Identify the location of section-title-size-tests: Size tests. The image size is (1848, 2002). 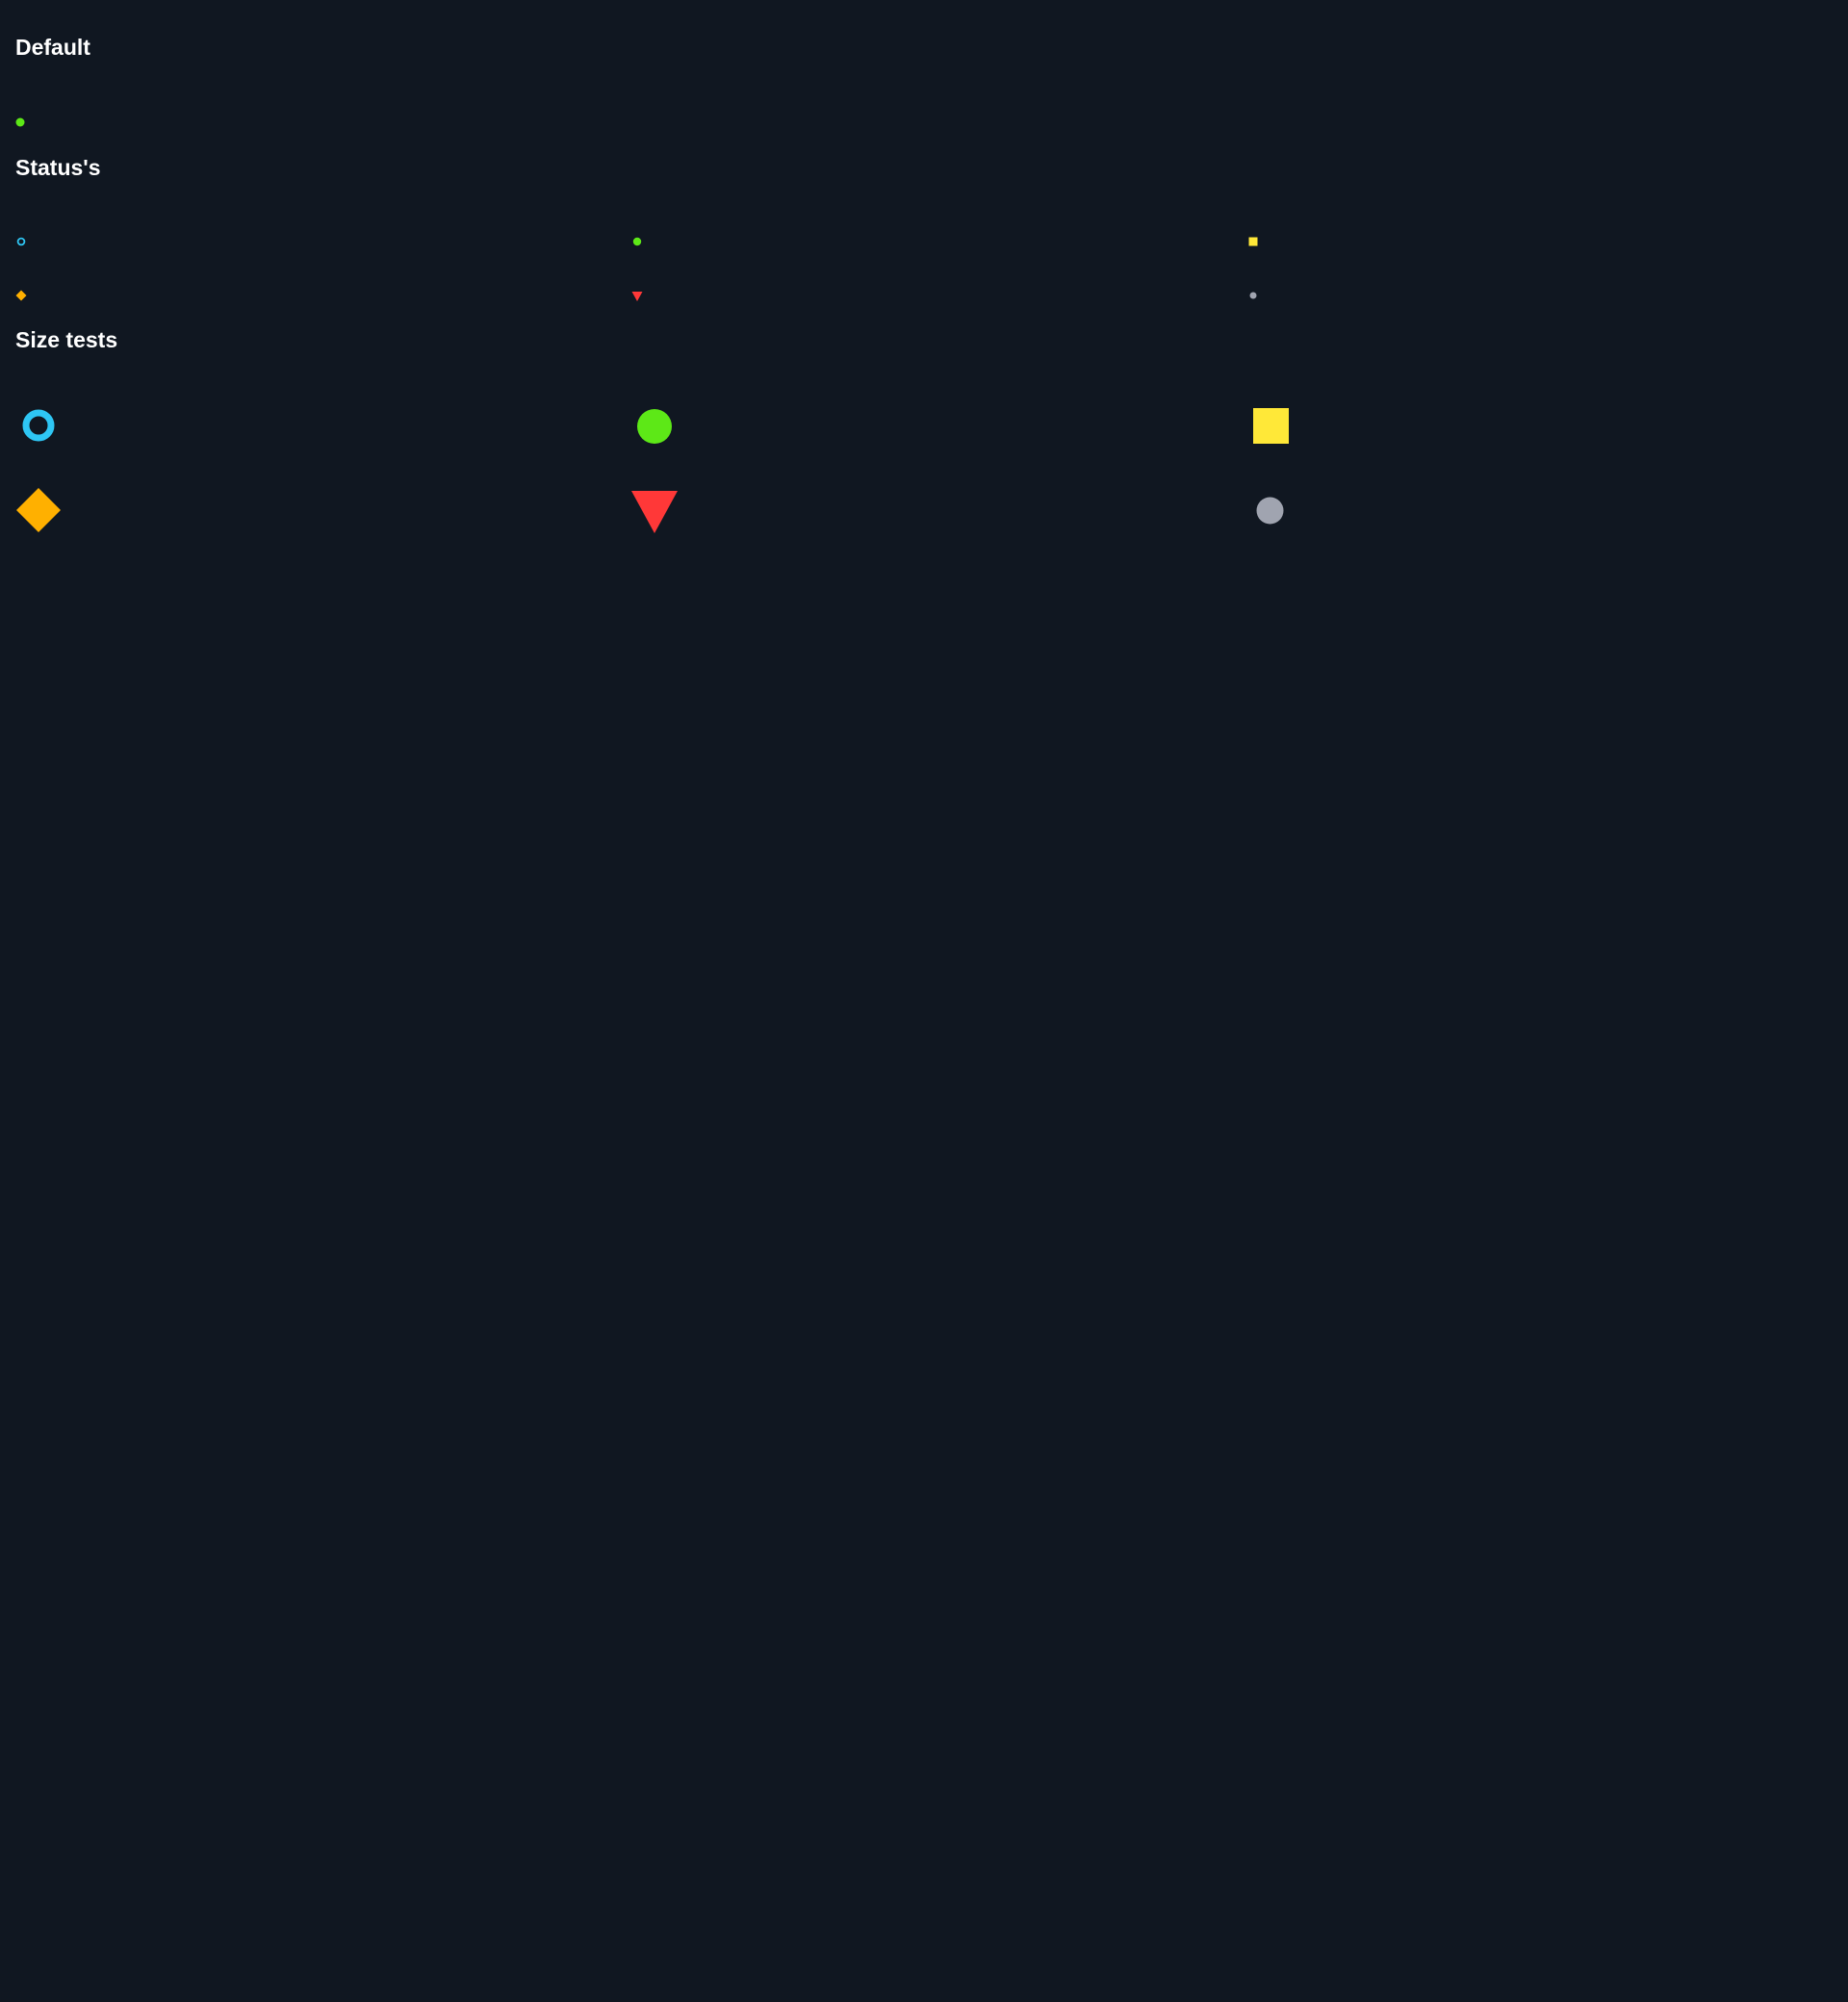
(66, 339).